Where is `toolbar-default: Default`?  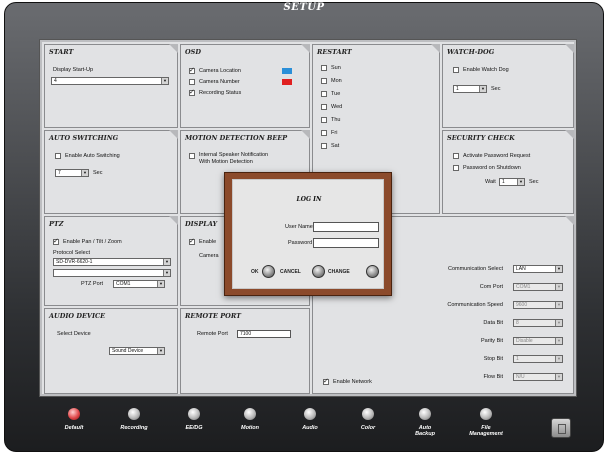
toolbar-default: Default is located at coordinates (74, 419).